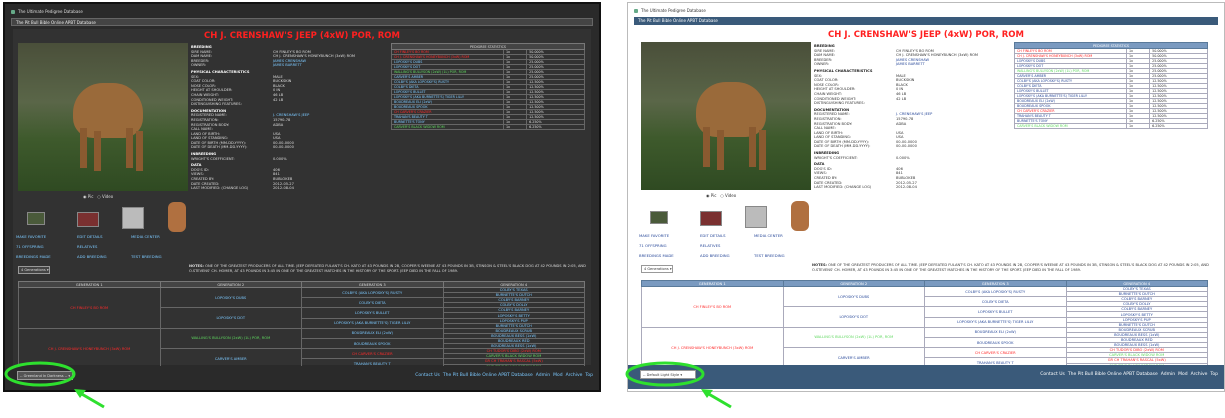  I want to click on info-row: OWNER: JAMES BARRETT, so click(288, 65).